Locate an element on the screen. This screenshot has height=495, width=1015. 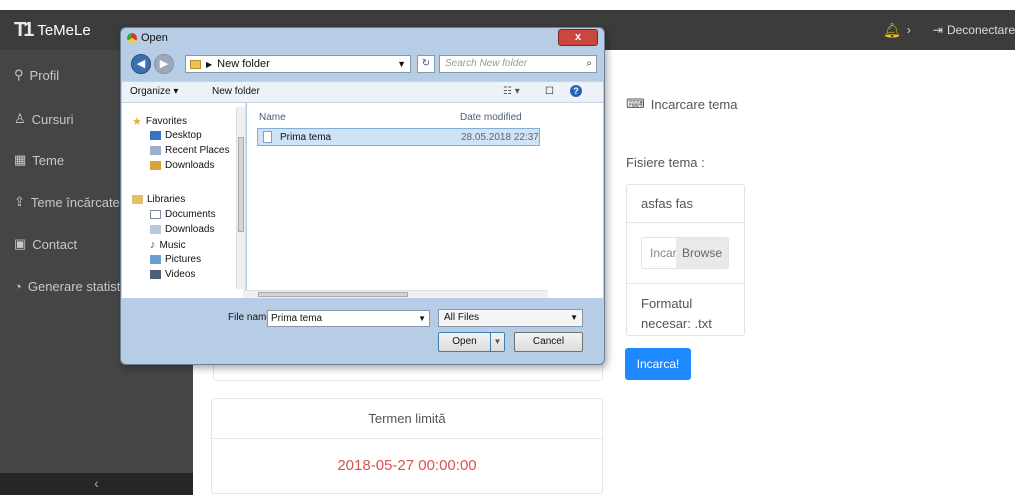
browse-button: Browse is located at coordinates (702, 253).